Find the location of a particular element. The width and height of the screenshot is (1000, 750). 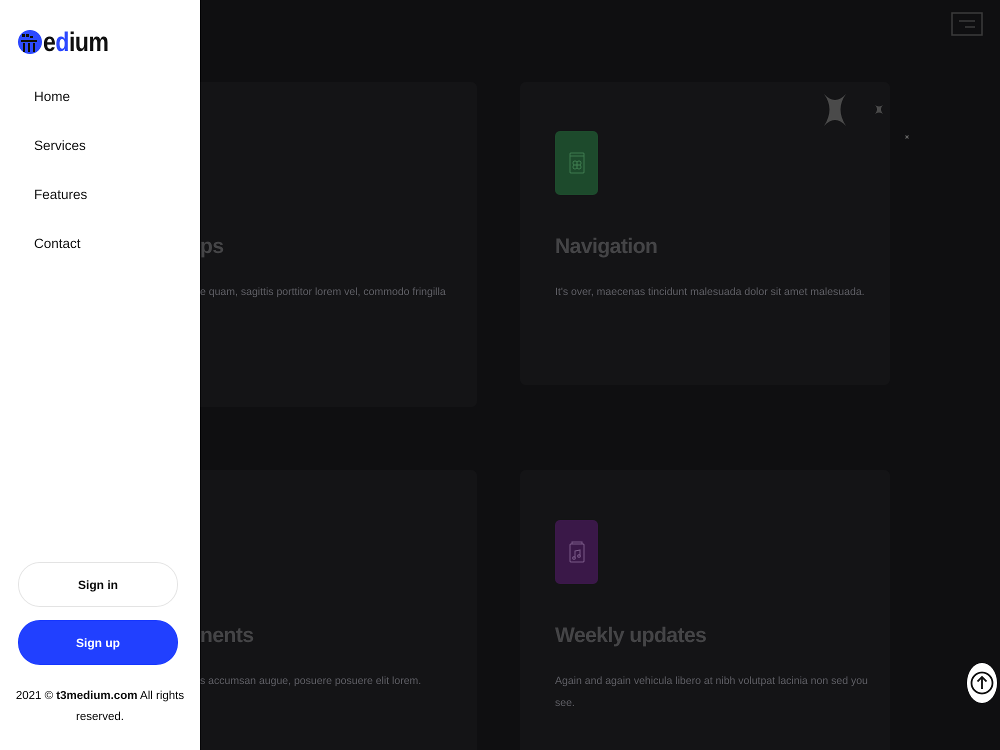

card-description: e quam, sagittis porttitor lorem vel, commodo fringilla is located at coordinates (323, 292).